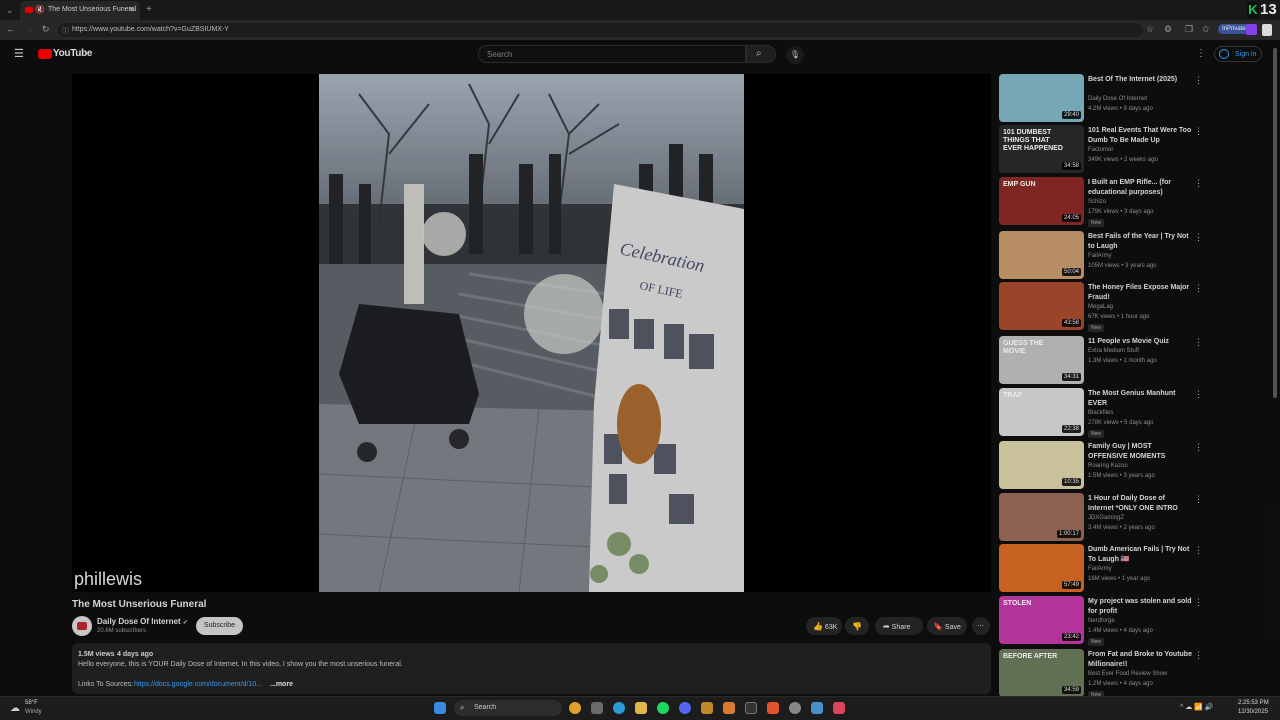 The height and width of the screenshot is (720, 1280). Describe the element at coordinates (219, 626) in the screenshot. I see `subscribe-button: Subscribe` at that location.